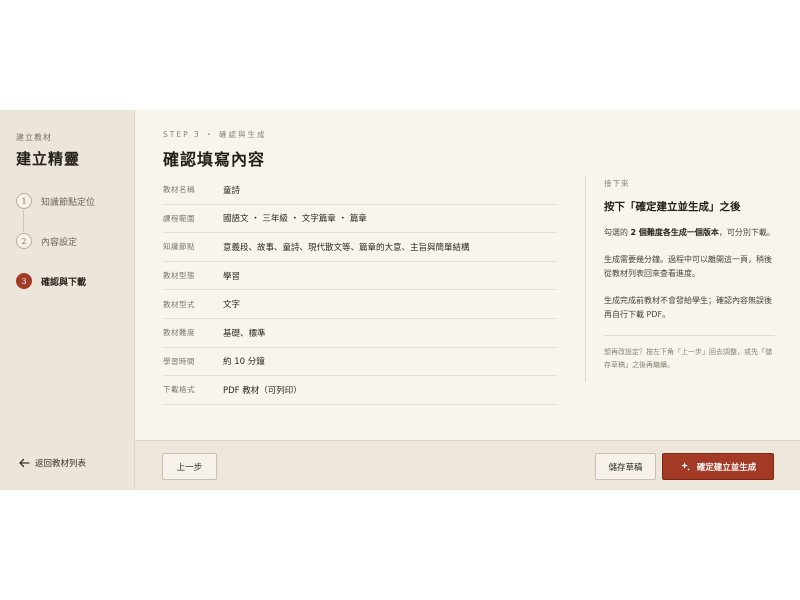 Image resolution: width=800 pixels, height=600 pixels. What do you see at coordinates (360, 333) in the screenshot?
I see `summary-row: 教材難度 基礎、標準` at bounding box center [360, 333].